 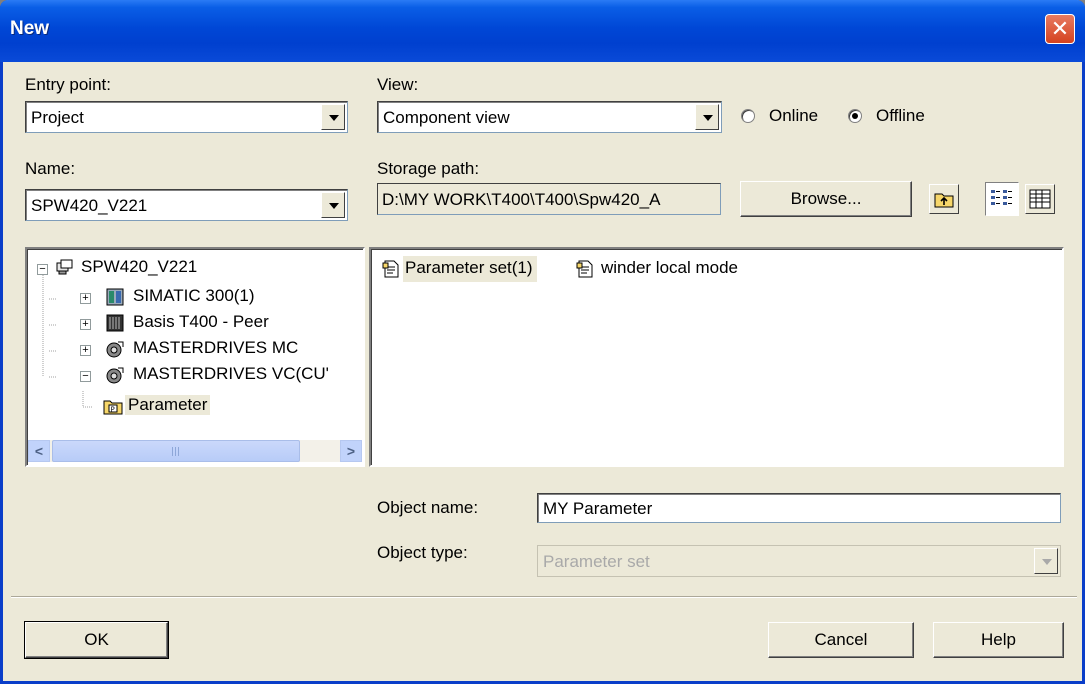 What do you see at coordinates (39, 451) in the screenshot?
I see `scroll-left-icon: <` at bounding box center [39, 451].